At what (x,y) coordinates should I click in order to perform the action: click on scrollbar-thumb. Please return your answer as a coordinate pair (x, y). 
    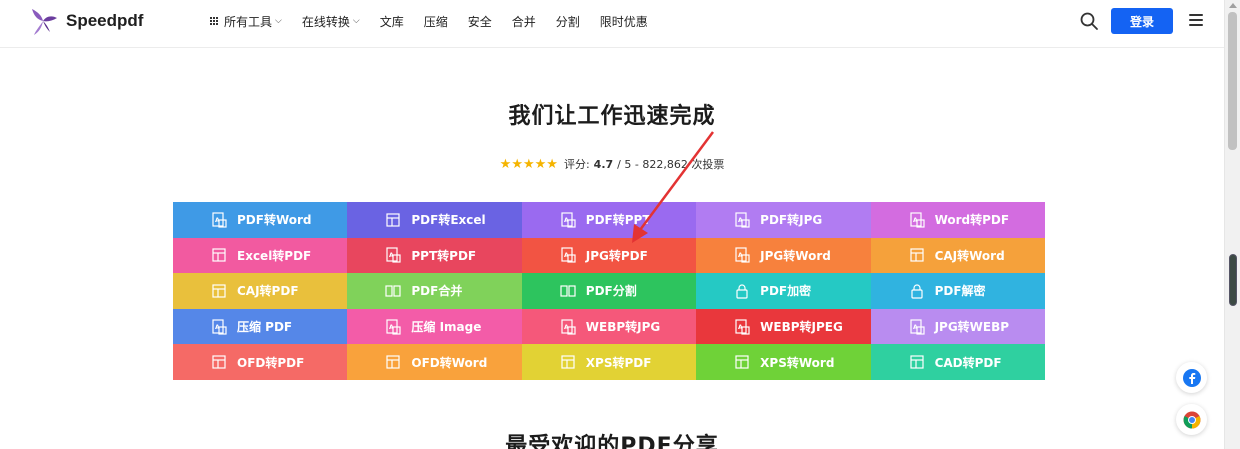
    Looking at the image, I should click on (1232, 81).